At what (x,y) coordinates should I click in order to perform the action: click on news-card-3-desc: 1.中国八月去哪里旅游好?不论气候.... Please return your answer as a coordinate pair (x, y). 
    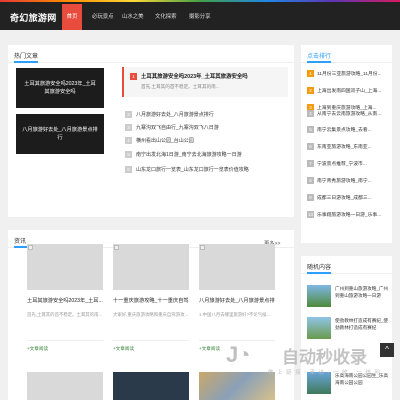
    Looking at the image, I should click on (235, 314).